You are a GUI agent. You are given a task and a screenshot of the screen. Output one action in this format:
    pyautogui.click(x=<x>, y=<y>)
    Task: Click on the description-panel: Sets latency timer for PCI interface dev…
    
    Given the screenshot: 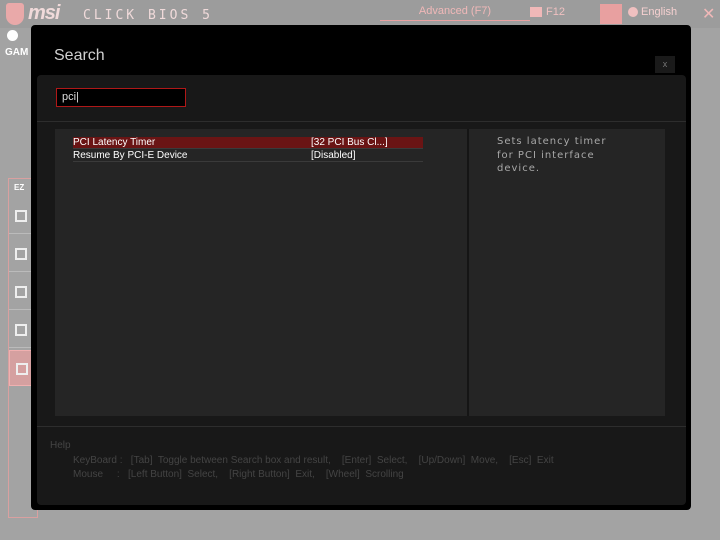 What is the action you would take?
    pyautogui.click(x=566, y=272)
    